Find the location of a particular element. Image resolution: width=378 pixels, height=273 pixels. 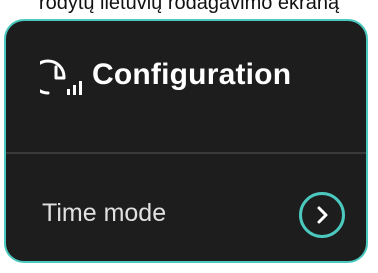

clock-stats-icon is located at coordinates (61, 77).